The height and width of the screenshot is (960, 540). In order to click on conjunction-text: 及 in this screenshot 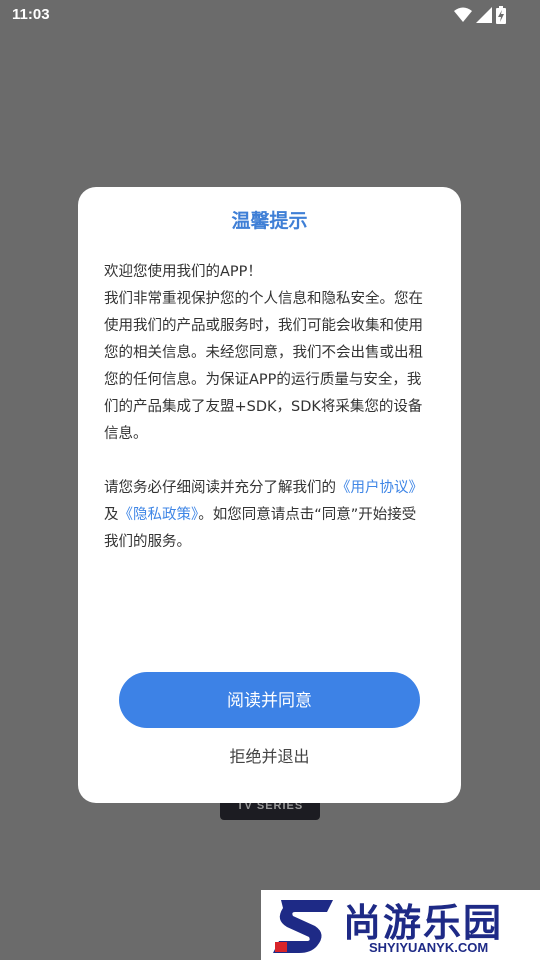, I will do `click(111, 515)`.